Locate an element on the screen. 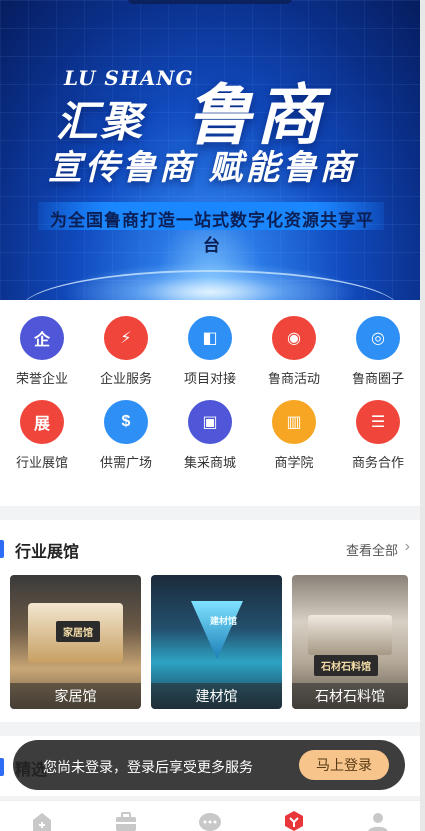 This screenshot has height=831, width=425. service-item-cooperation: ☰ 商务合作 is located at coordinates (378, 427).